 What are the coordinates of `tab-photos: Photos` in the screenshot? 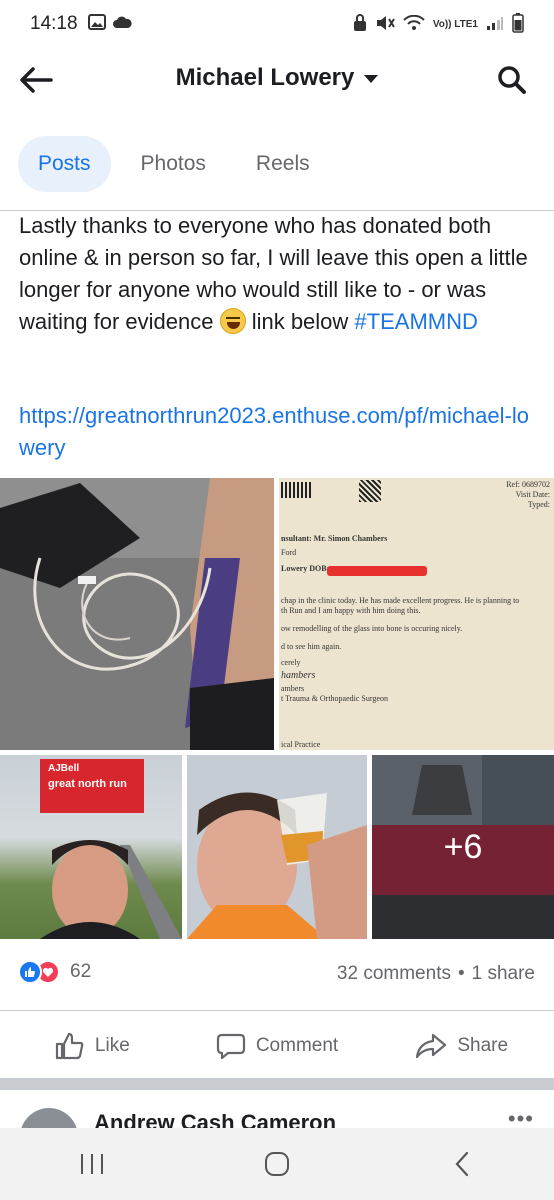 It's located at (173, 164).